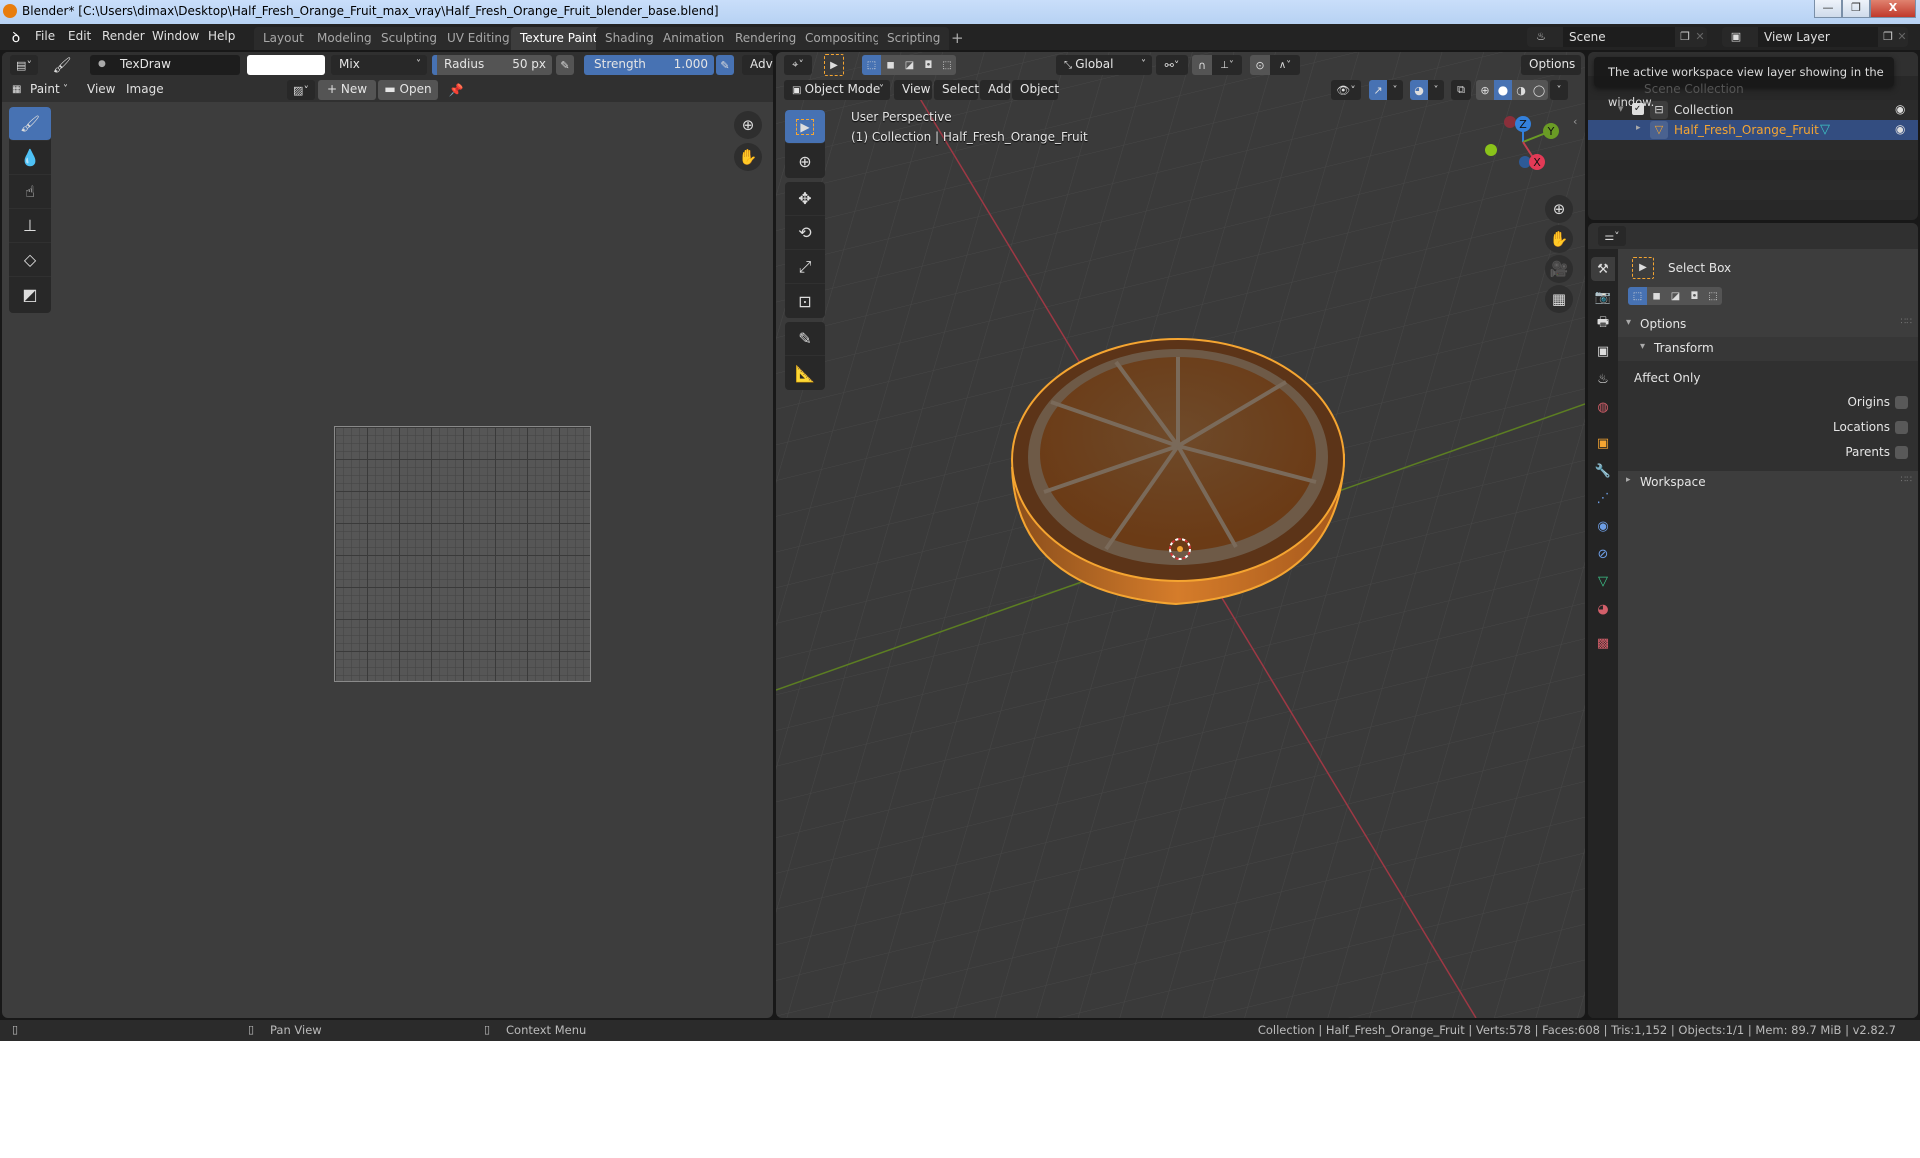 Image resolution: width=1920 pixels, height=1158 pixels. I want to click on shading-wireframe-icon: ⊕, so click(1485, 90).